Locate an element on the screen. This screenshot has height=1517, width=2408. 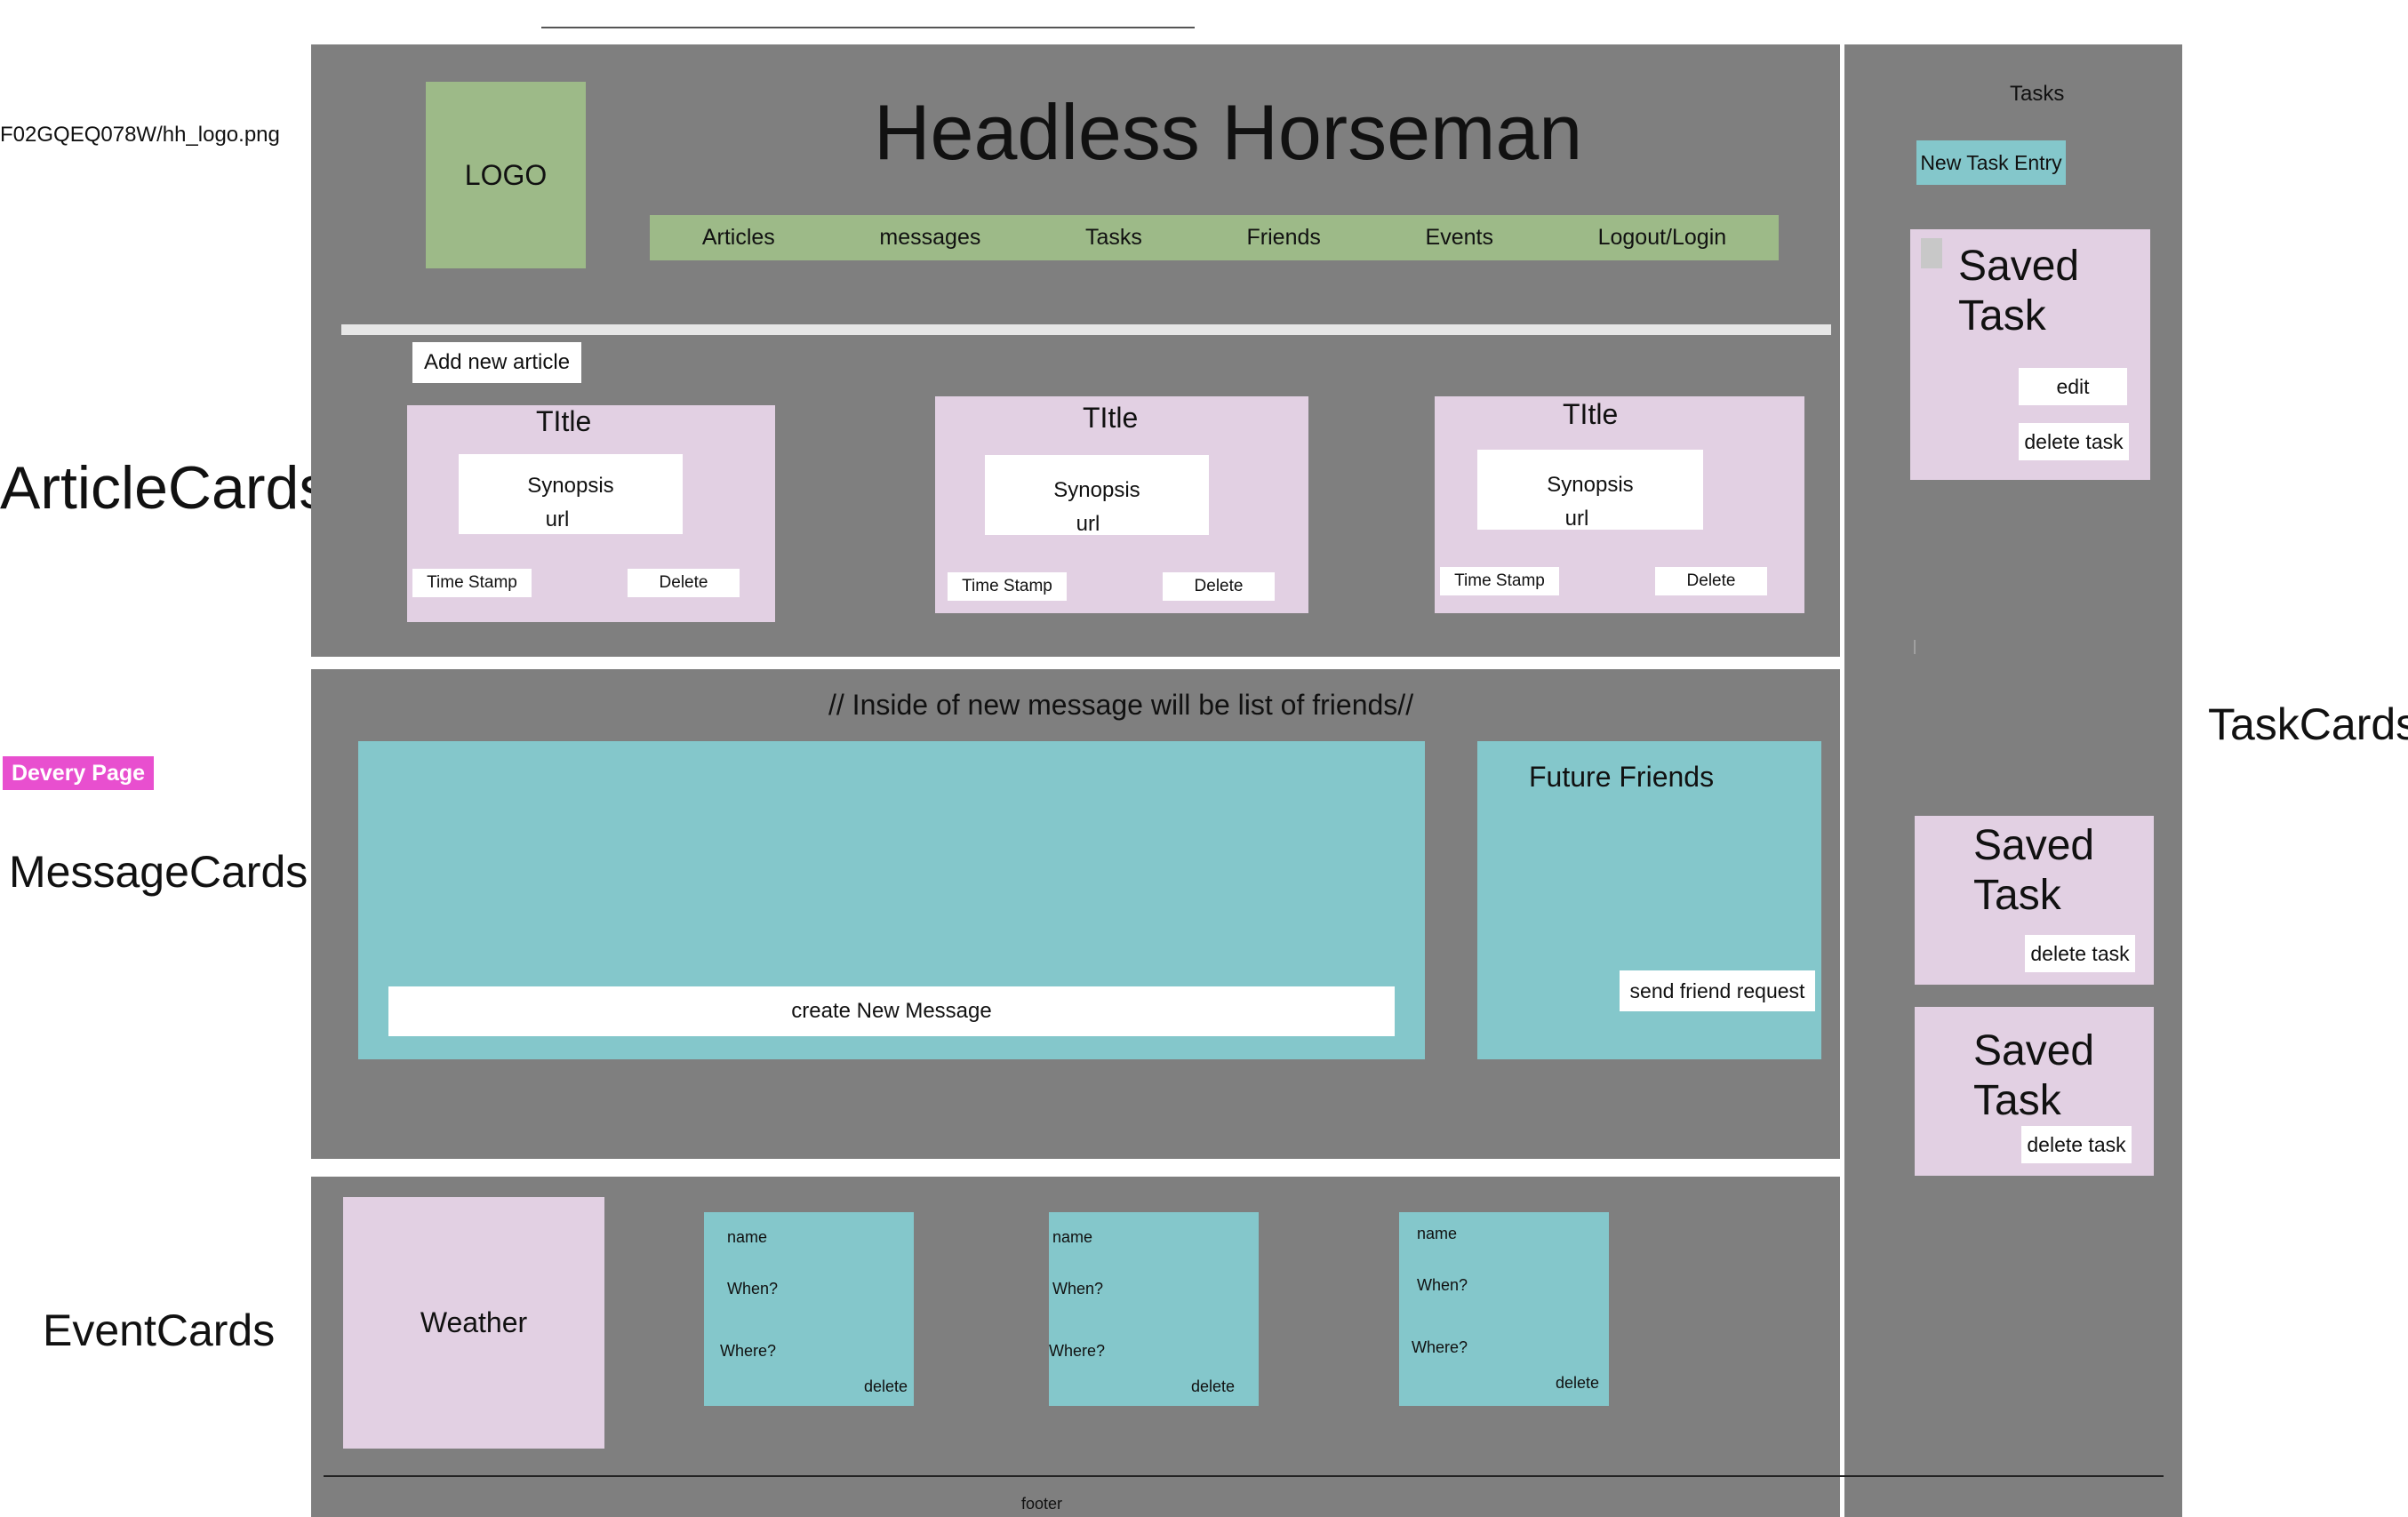
logo: LOGO is located at coordinates (506, 175).